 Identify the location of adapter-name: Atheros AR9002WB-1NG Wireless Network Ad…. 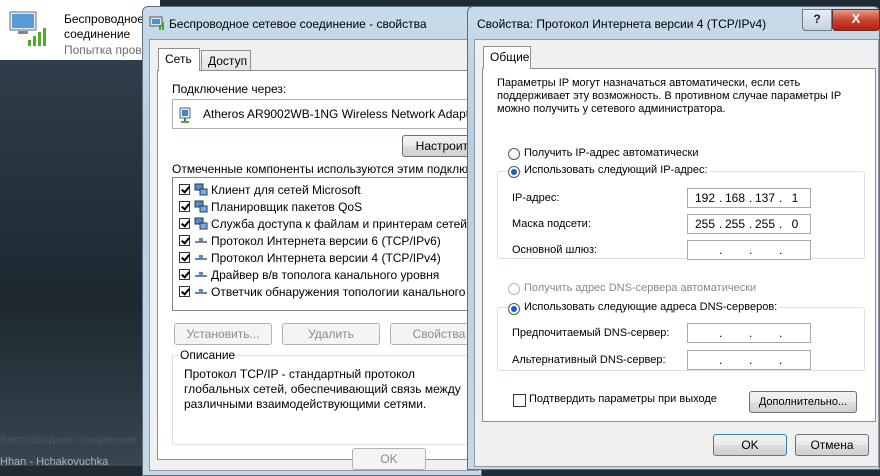
(341, 114).